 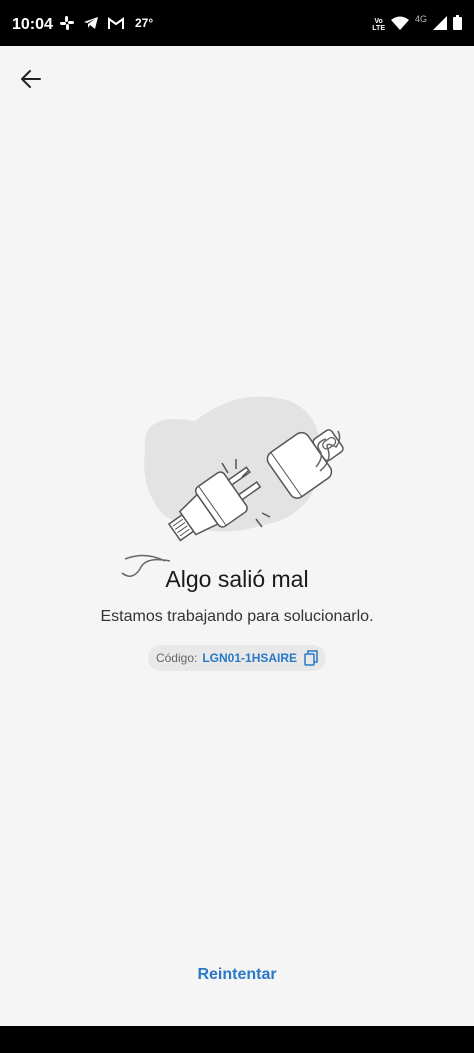 What do you see at coordinates (457, 25) in the screenshot?
I see `battery-icon` at bounding box center [457, 25].